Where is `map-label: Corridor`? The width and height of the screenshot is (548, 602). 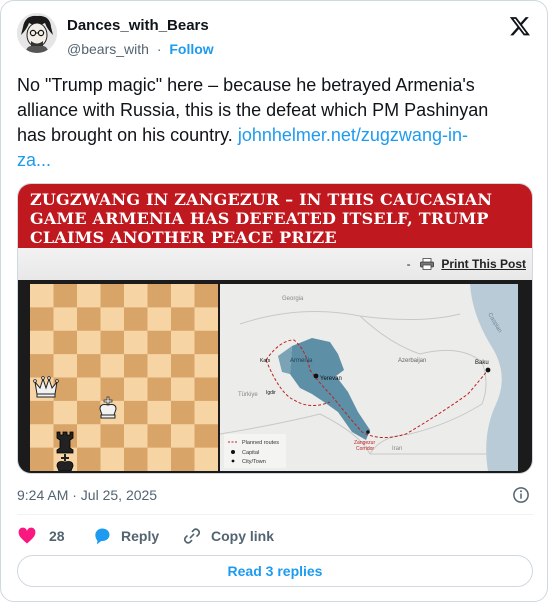 map-label: Corridor is located at coordinates (365, 449).